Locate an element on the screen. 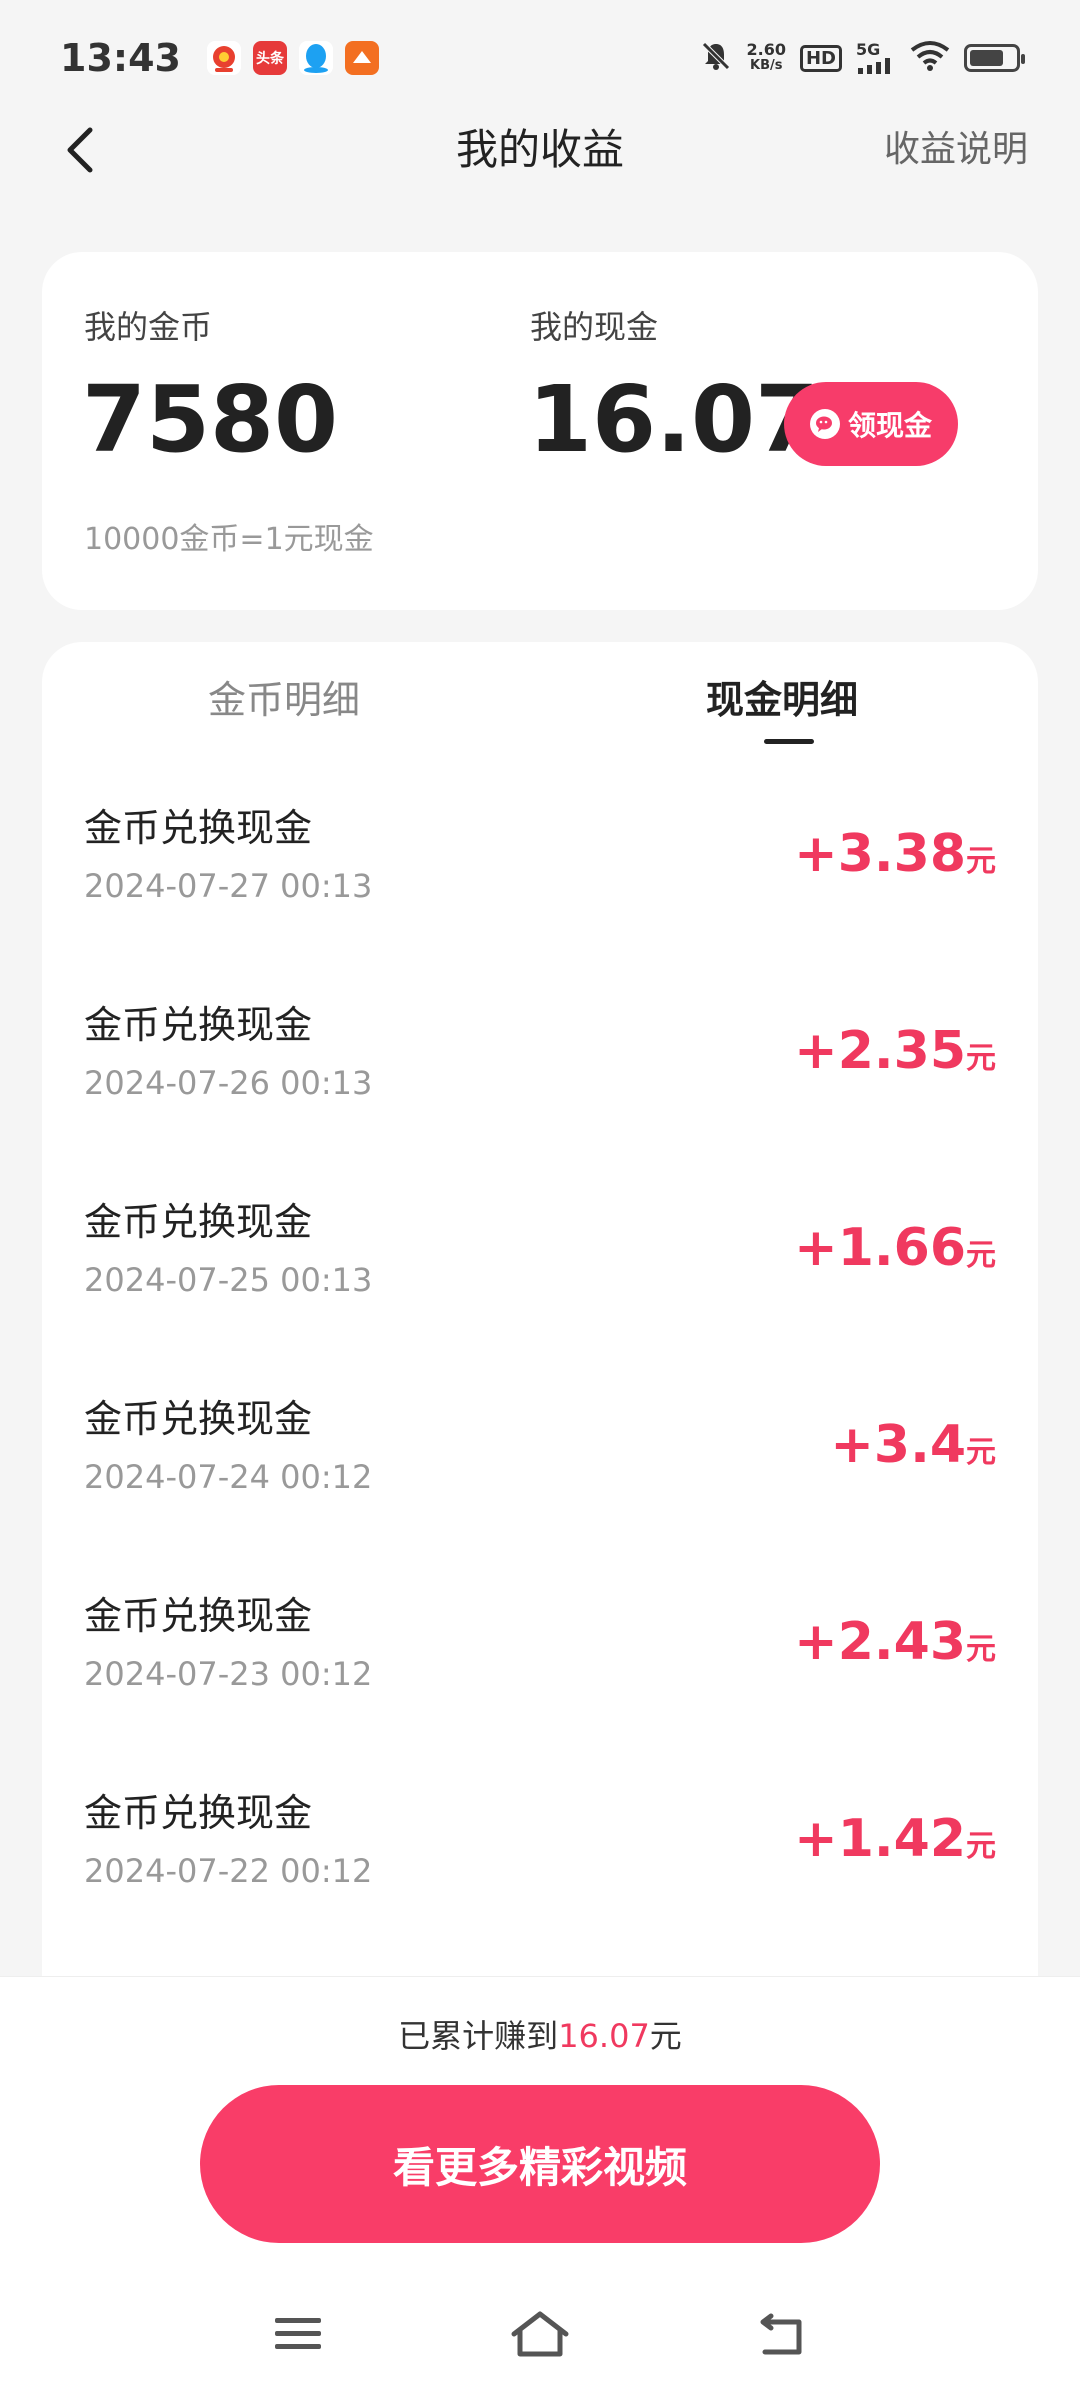 The width and height of the screenshot is (1080, 2400). menu-icon is located at coordinates (298, 2333).